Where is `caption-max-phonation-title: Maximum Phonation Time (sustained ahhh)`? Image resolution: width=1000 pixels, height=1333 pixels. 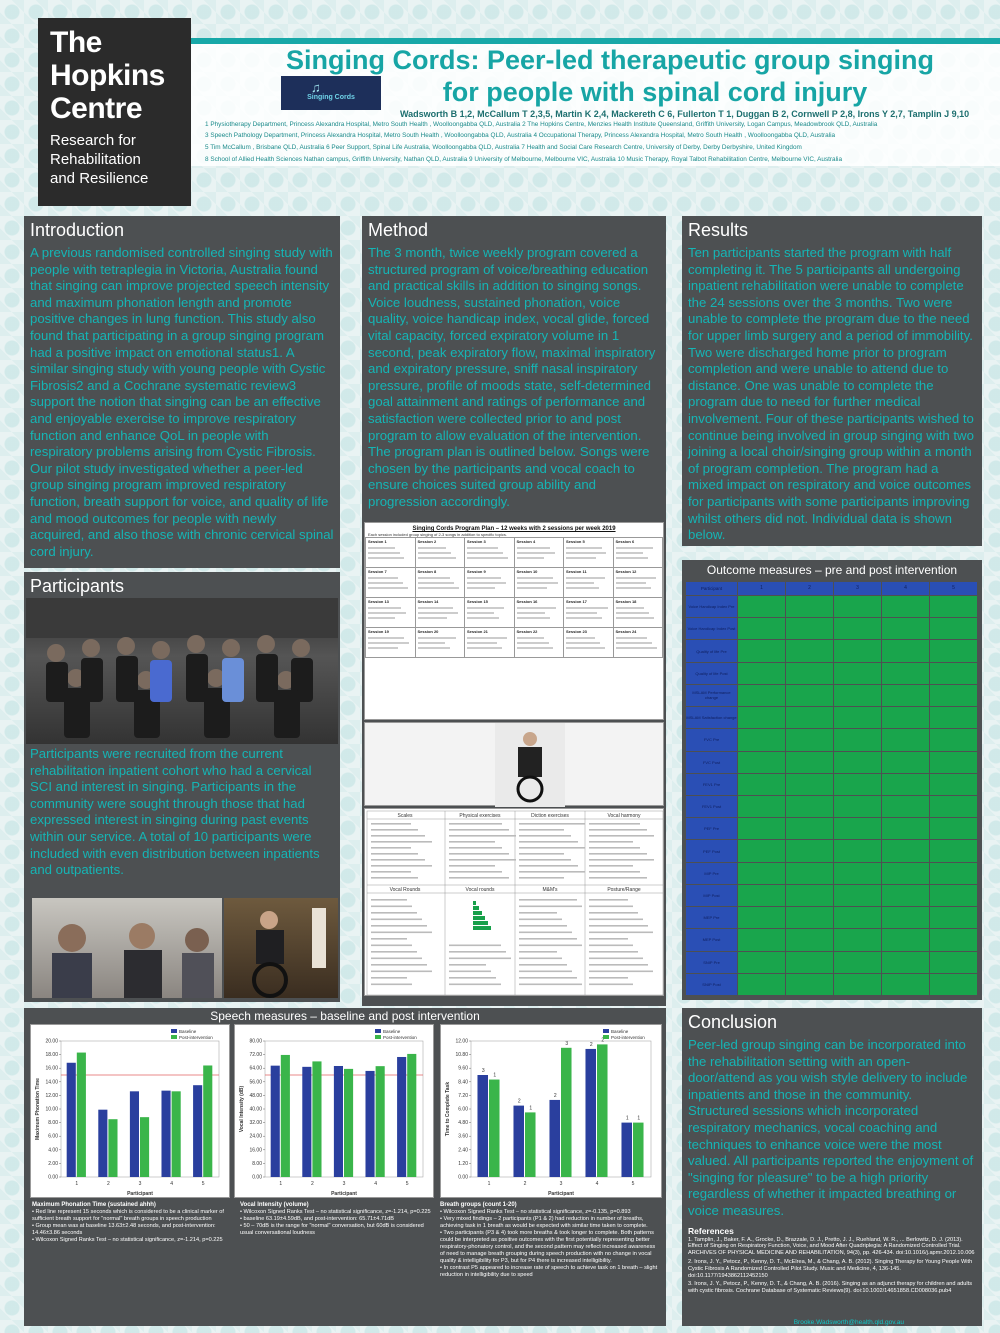 caption-max-phonation-title: Maximum Phonation Time (sustained ahhh) is located at coordinates (94, 1205).